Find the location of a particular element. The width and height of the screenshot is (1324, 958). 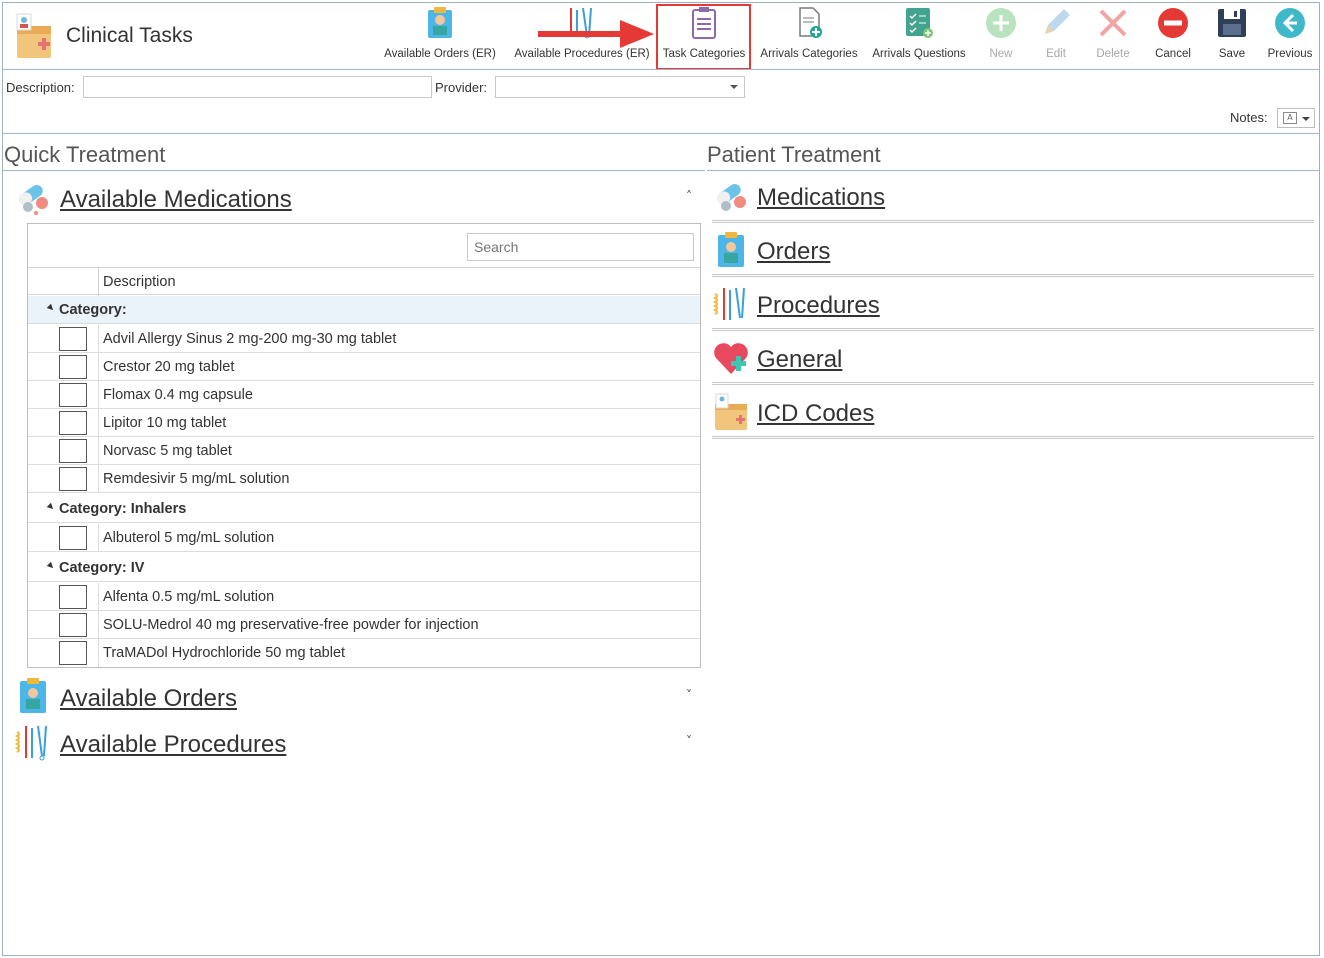

available-orders-header: Available Orders ˅ is located at coordinates (359, 696).